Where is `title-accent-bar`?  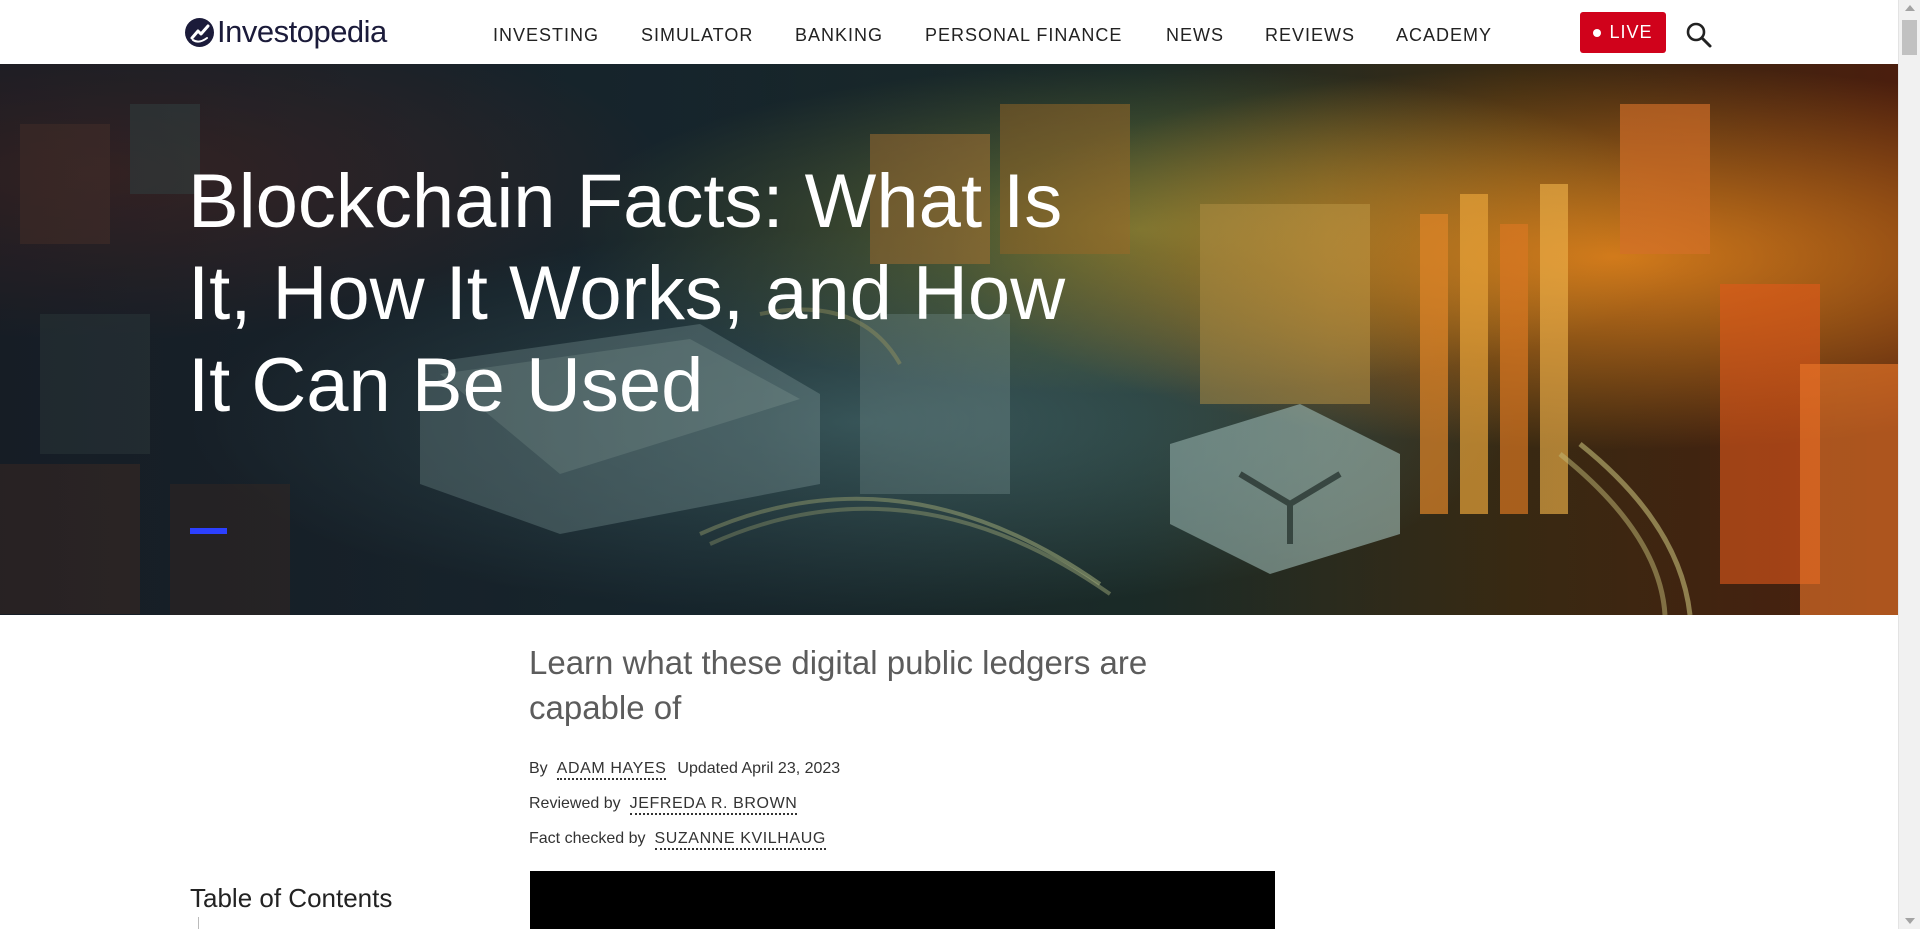
title-accent-bar is located at coordinates (208, 531).